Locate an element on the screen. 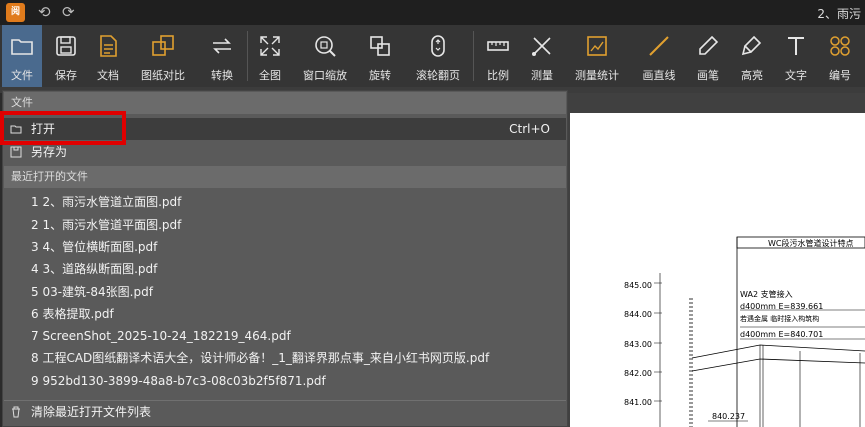 This screenshot has width=865, height=427. recent-file-item: 2 1、雨污水管道平面图.pdf is located at coordinates (296, 225).